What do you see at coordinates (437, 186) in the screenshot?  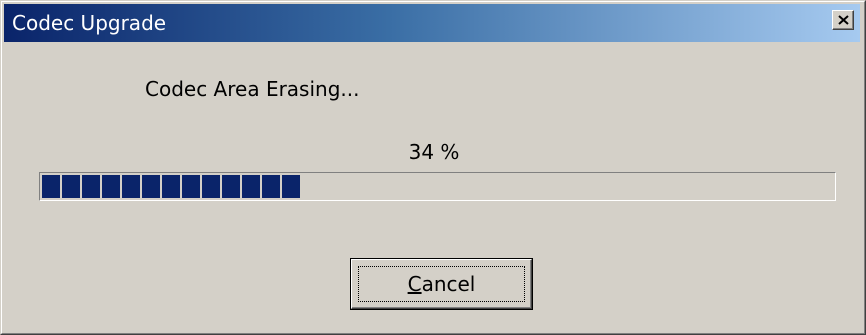 I see `progress-bar` at bounding box center [437, 186].